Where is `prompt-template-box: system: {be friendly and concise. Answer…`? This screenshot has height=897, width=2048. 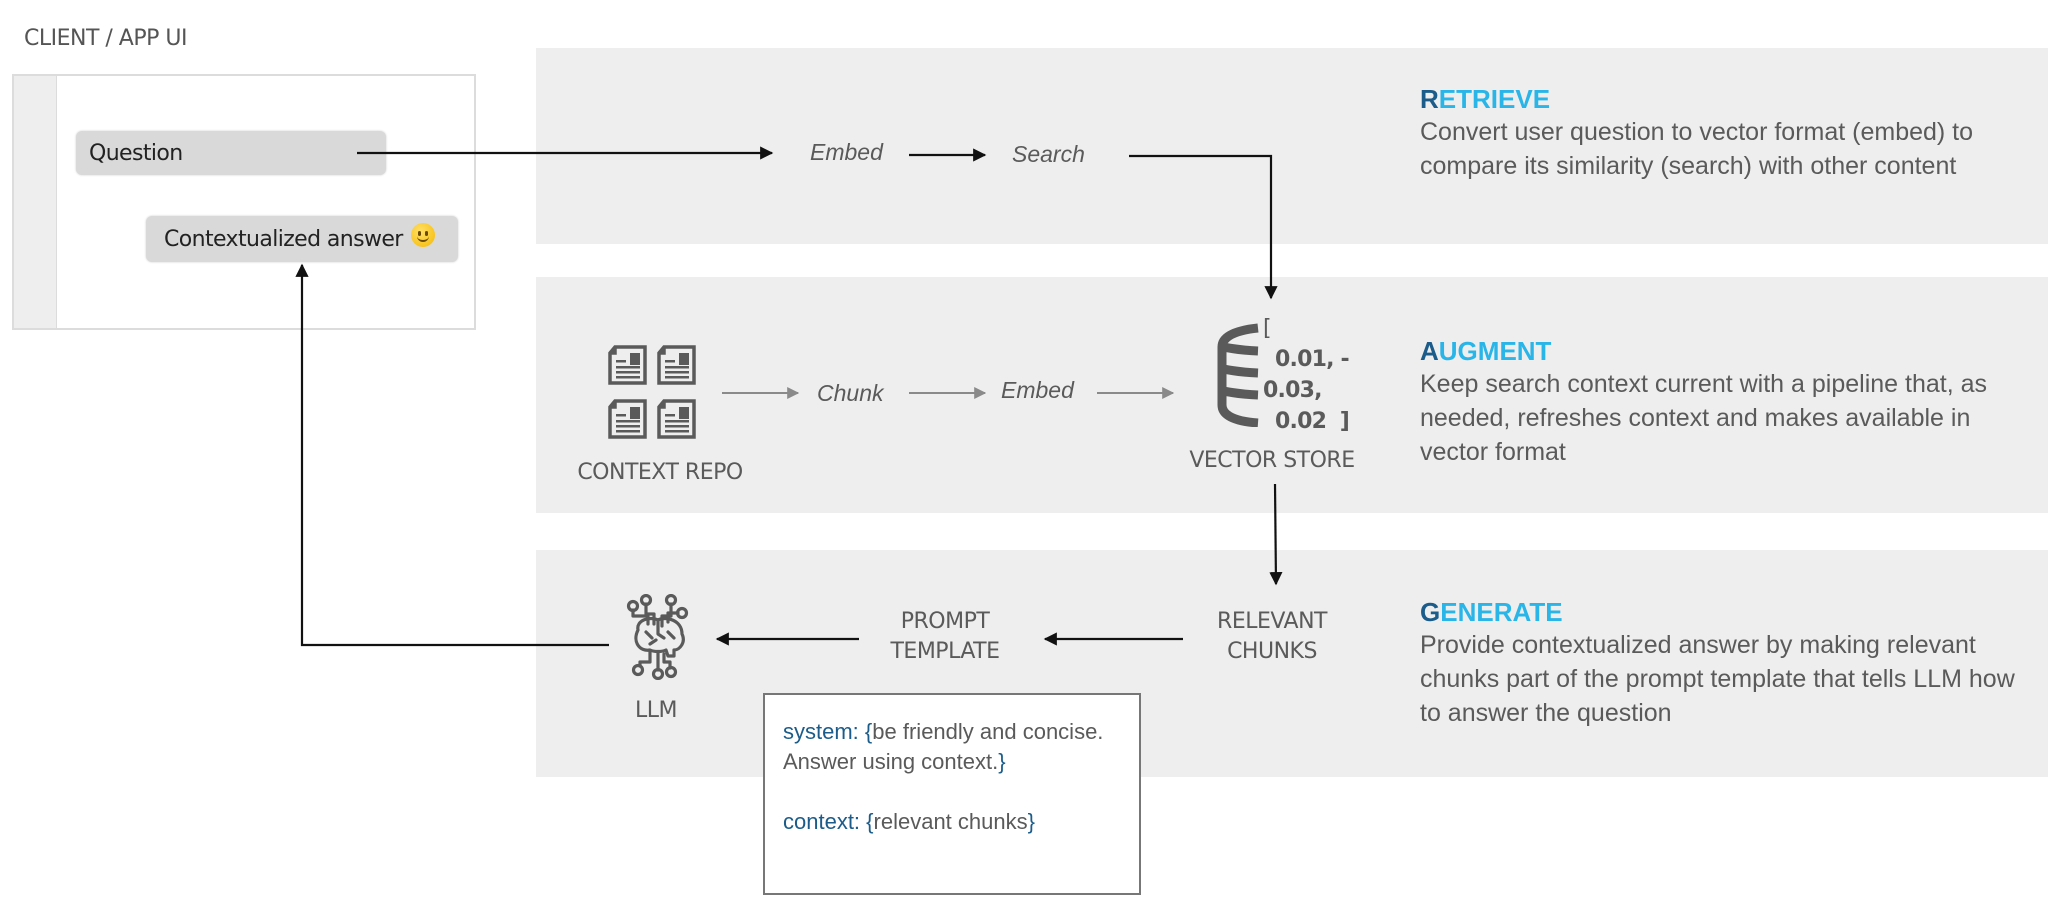
prompt-template-box: system: {be friendly and concise. Answer… is located at coordinates (952, 794).